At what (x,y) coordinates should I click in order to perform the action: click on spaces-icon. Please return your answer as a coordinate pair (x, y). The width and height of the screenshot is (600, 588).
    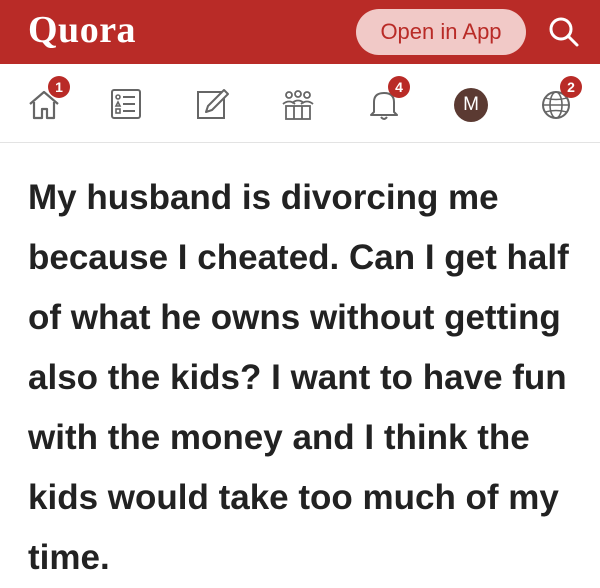
    Looking at the image, I should click on (298, 105).